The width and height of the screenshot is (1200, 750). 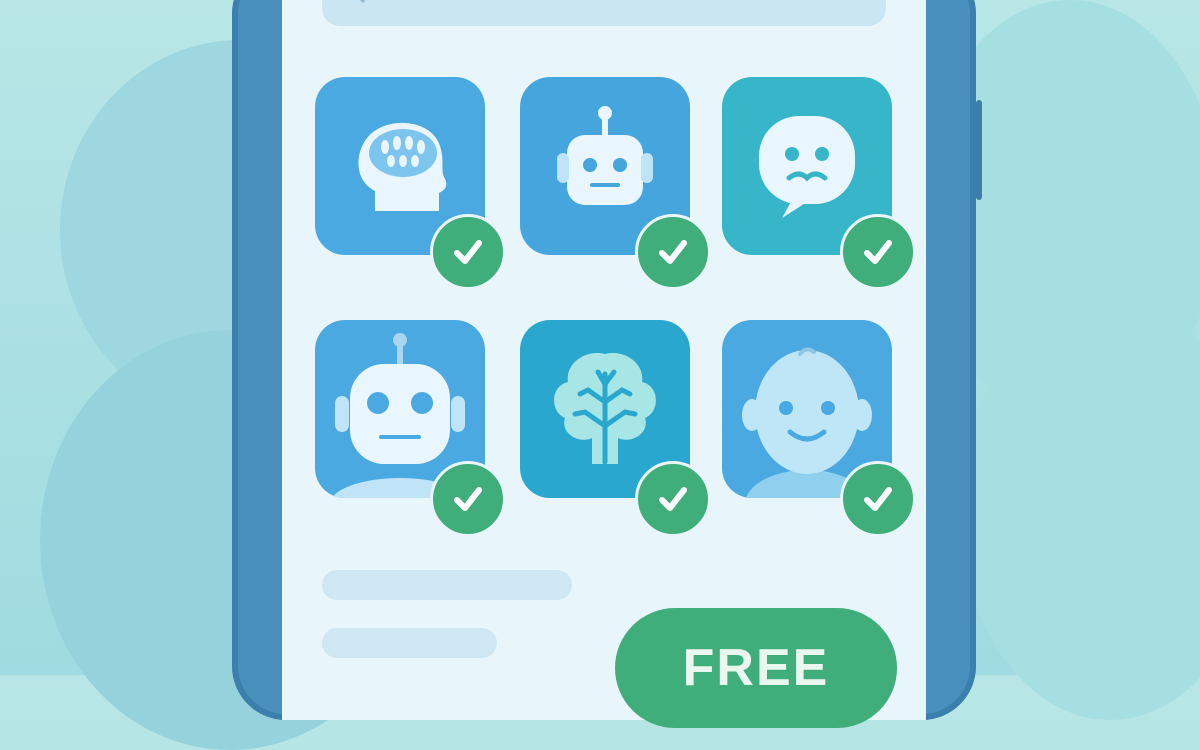 I want to click on brain-head-icon, so click(x=402, y=166).